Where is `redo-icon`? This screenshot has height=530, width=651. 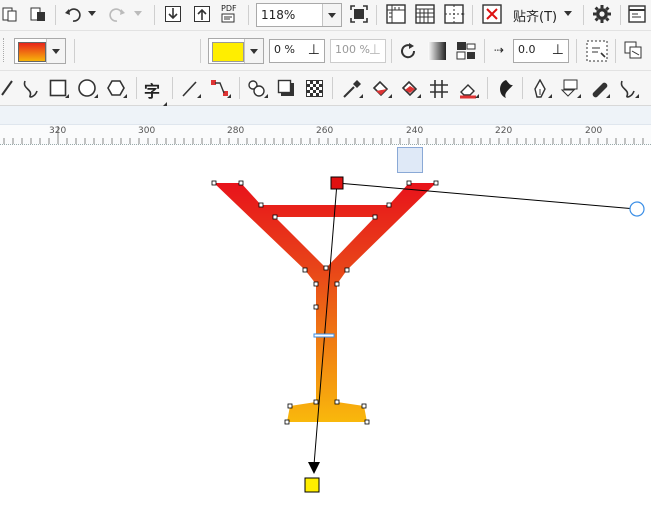 redo-icon is located at coordinates (117, 15).